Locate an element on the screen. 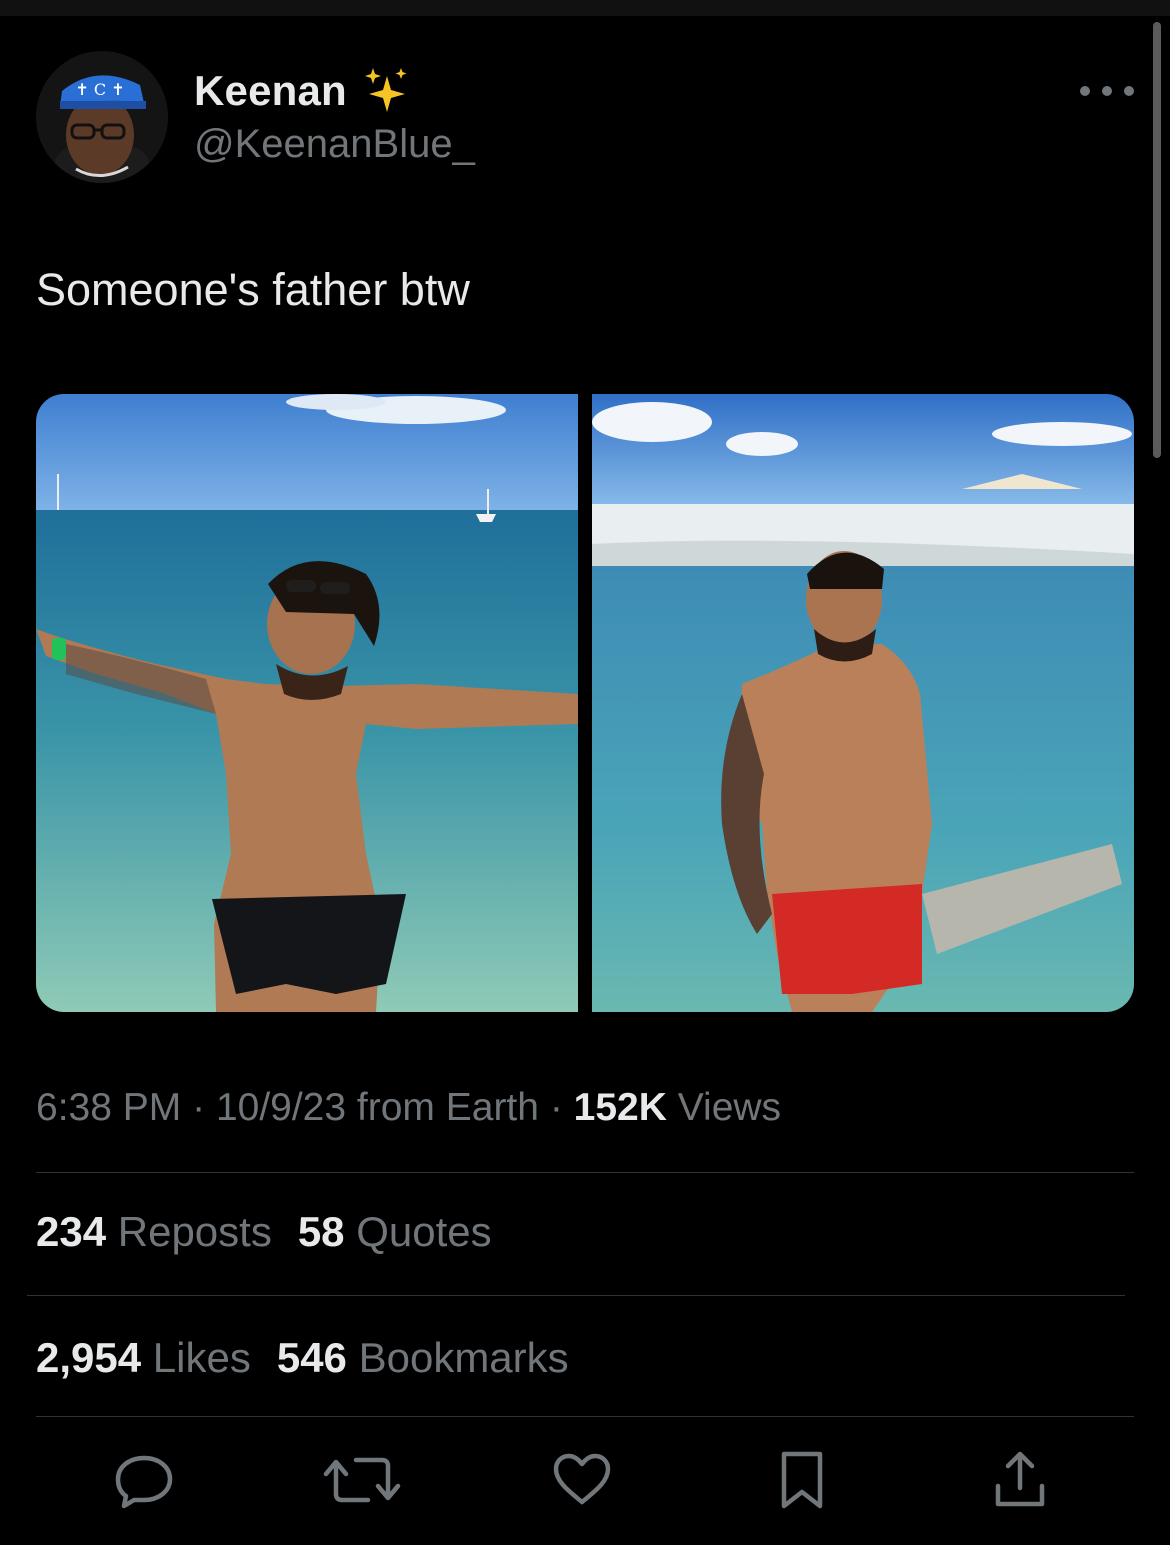 This screenshot has height=1545, width=1170. reposts-count: 234 is located at coordinates (71, 1231).